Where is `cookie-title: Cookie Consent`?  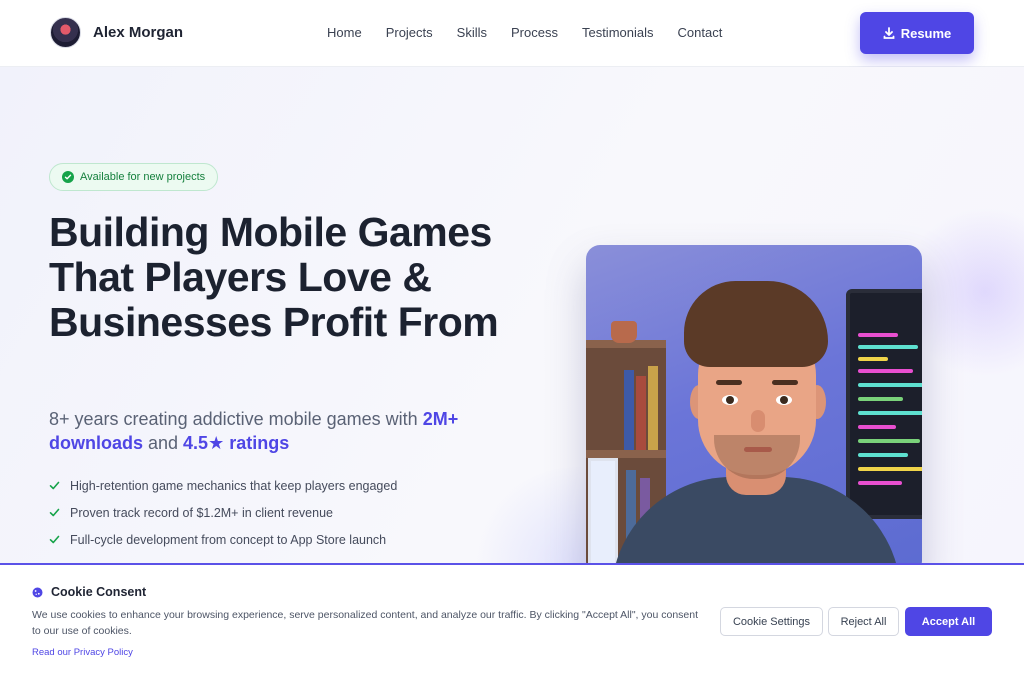
cookie-title: Cookie Consent is located at coordinates (89, 592).